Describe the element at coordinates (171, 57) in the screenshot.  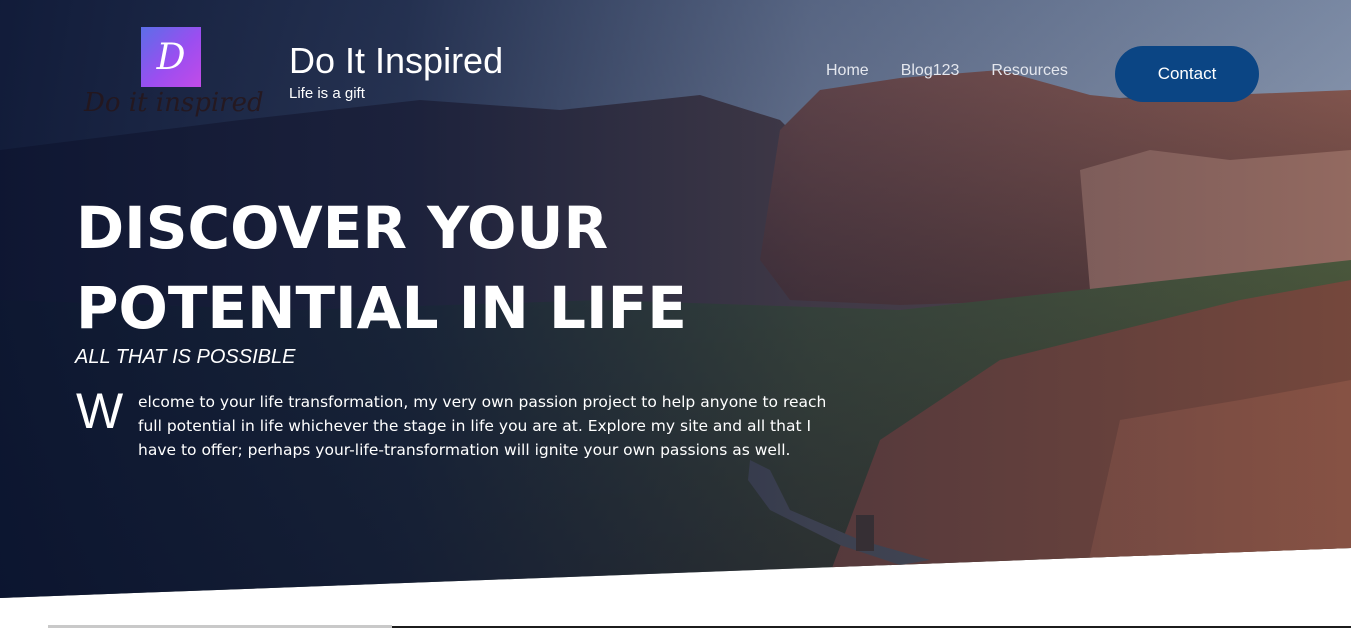
I see `logo-monogram-icon: D` at that location.